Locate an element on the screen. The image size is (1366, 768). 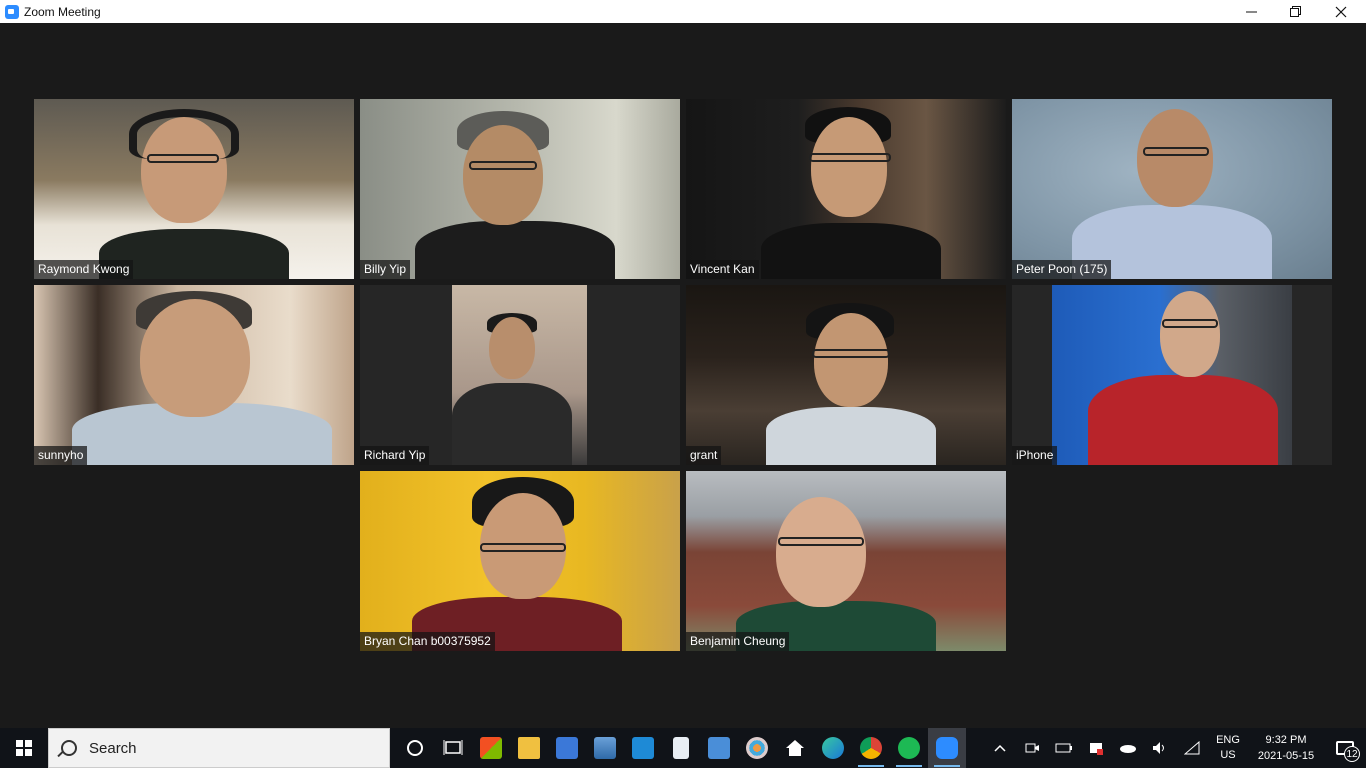
participant-name: Billy Yip is located at coordinates (385, 269).